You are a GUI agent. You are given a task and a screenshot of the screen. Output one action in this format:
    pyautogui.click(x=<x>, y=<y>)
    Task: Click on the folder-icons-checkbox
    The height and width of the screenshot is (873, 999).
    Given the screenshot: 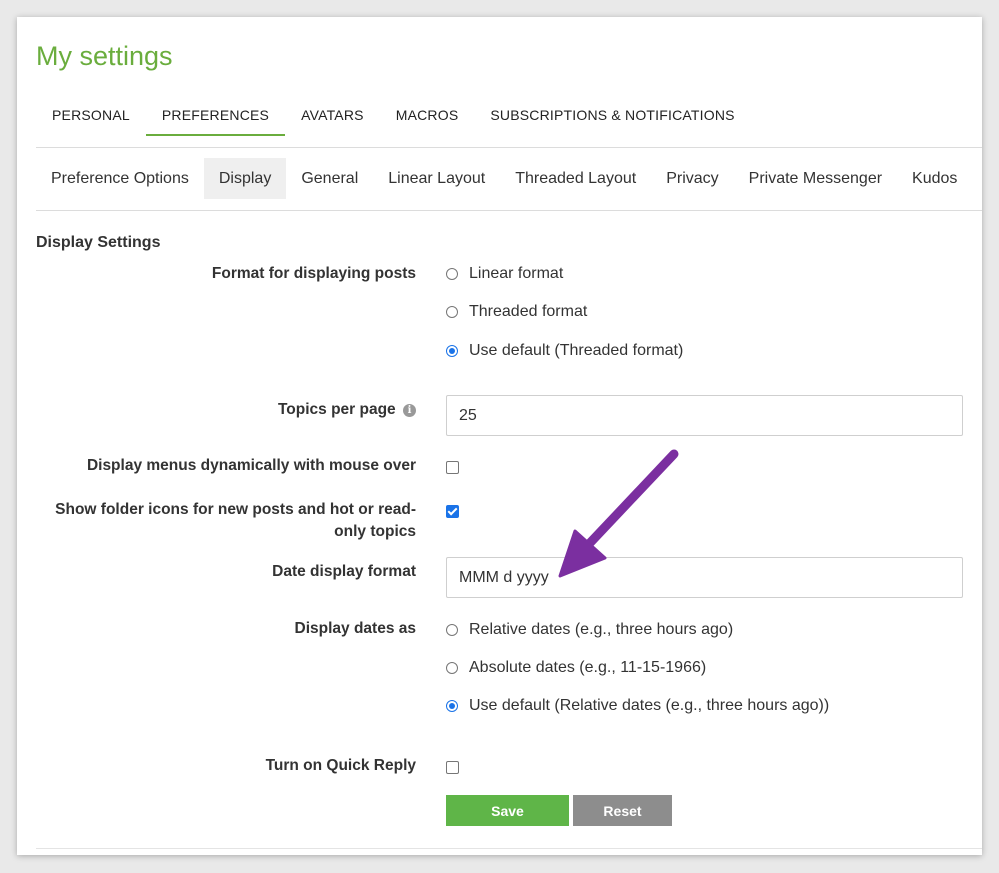 What is the action you would take?
    pyautogui.click(x=452, y=511)
    